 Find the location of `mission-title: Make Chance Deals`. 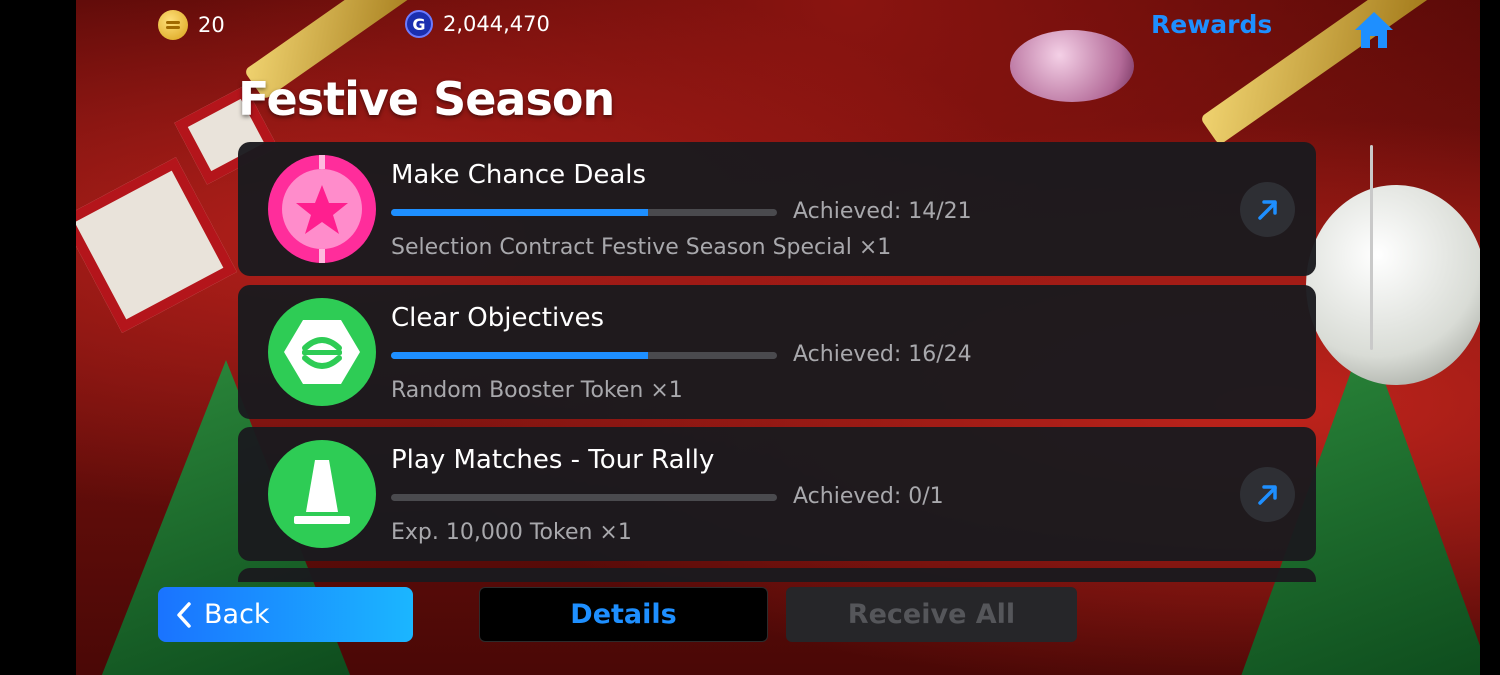

mission-title: Make Chance Deals is located at coordinates (519, 175).